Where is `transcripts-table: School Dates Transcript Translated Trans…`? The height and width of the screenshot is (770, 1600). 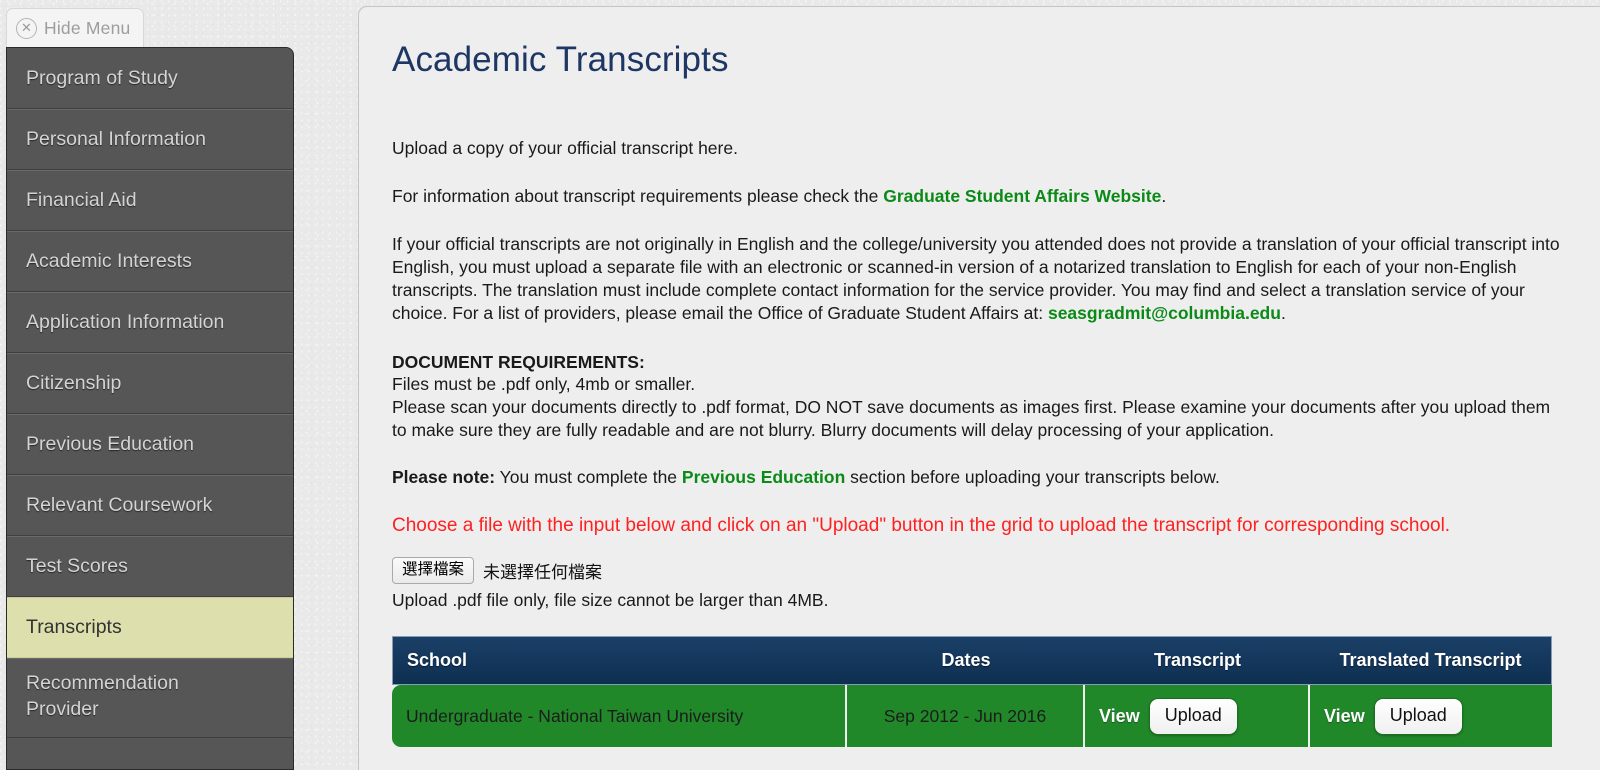
transcripts-table: School Dates Transcript Translated Trans… is located at coordinates (972, 692).